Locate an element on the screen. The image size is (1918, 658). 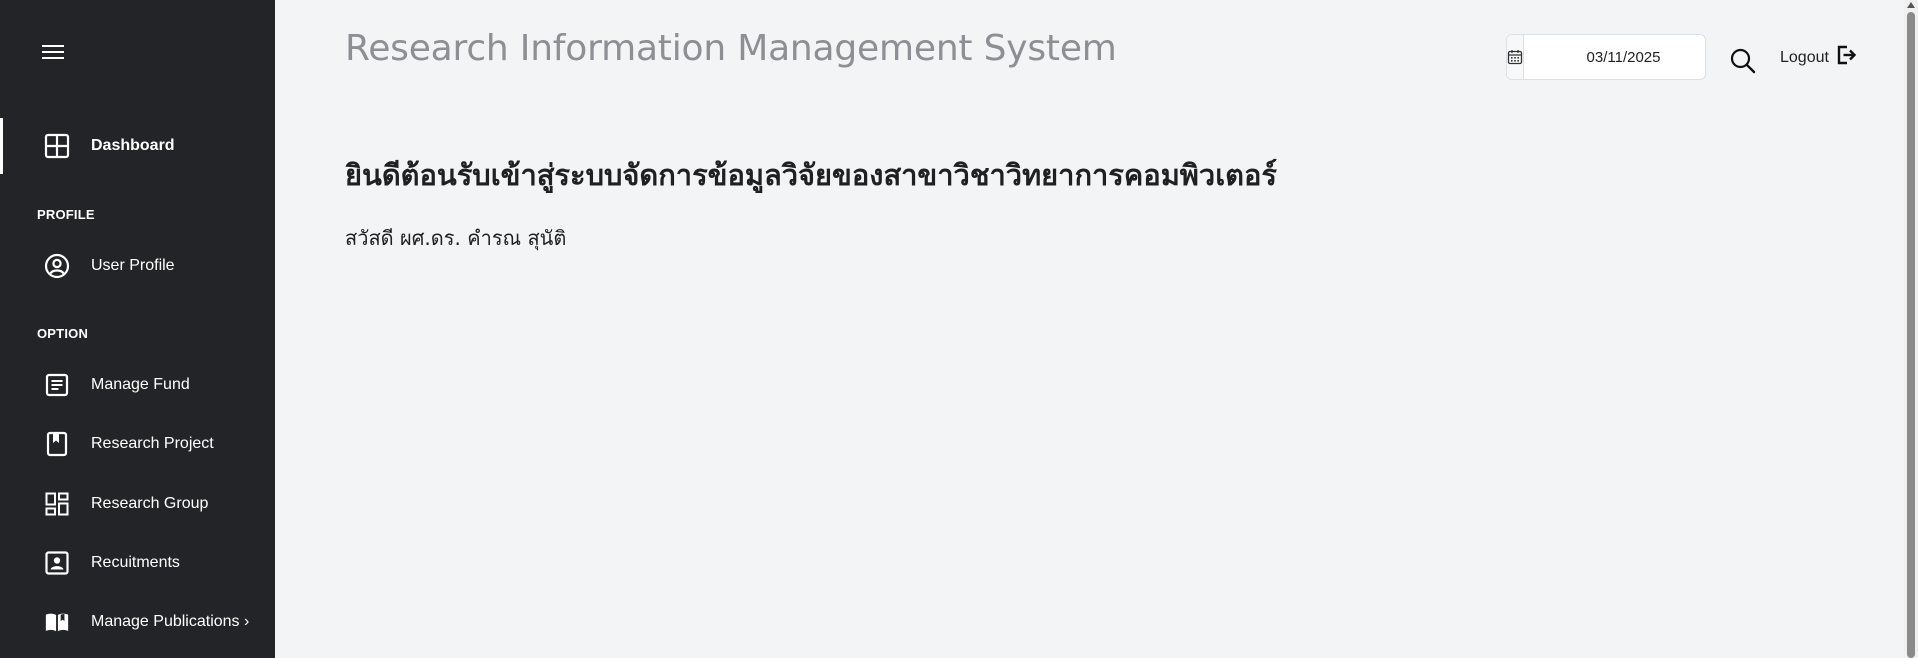
sidebar-item-label: Recuitments is located at coordinates (135, 562).